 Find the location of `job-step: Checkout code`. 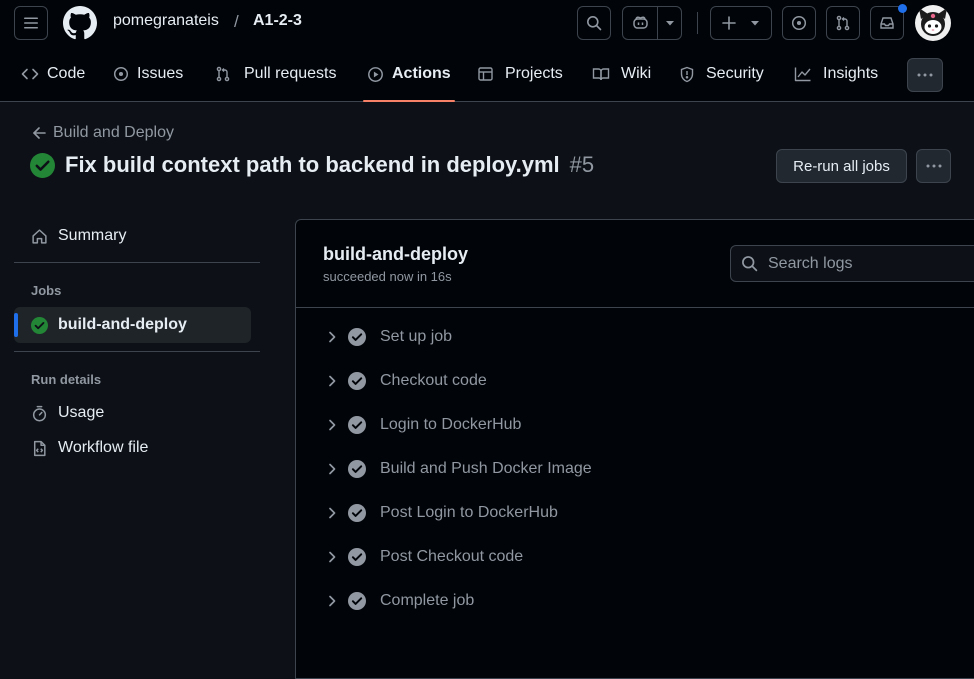

job-step: Checkout code is located at coordinates (642, 381).